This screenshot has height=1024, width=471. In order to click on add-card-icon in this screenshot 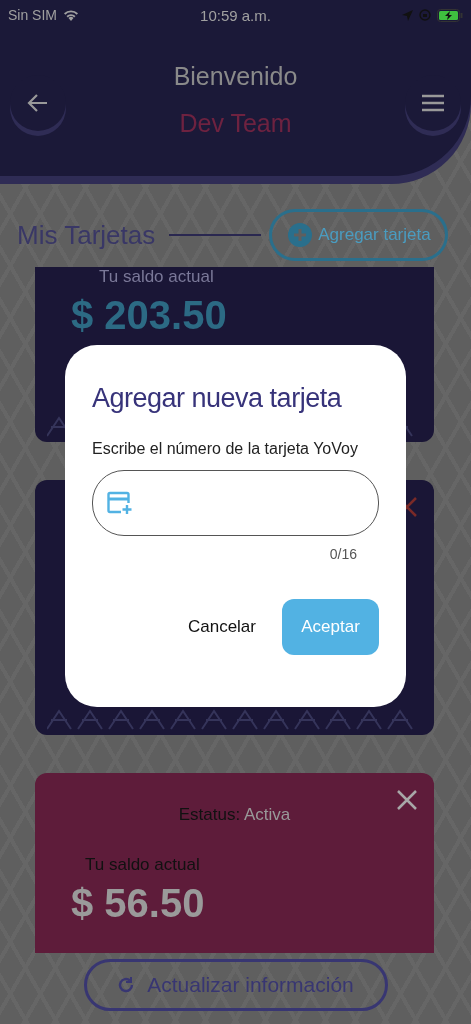, I will do `click(120, 503)`.